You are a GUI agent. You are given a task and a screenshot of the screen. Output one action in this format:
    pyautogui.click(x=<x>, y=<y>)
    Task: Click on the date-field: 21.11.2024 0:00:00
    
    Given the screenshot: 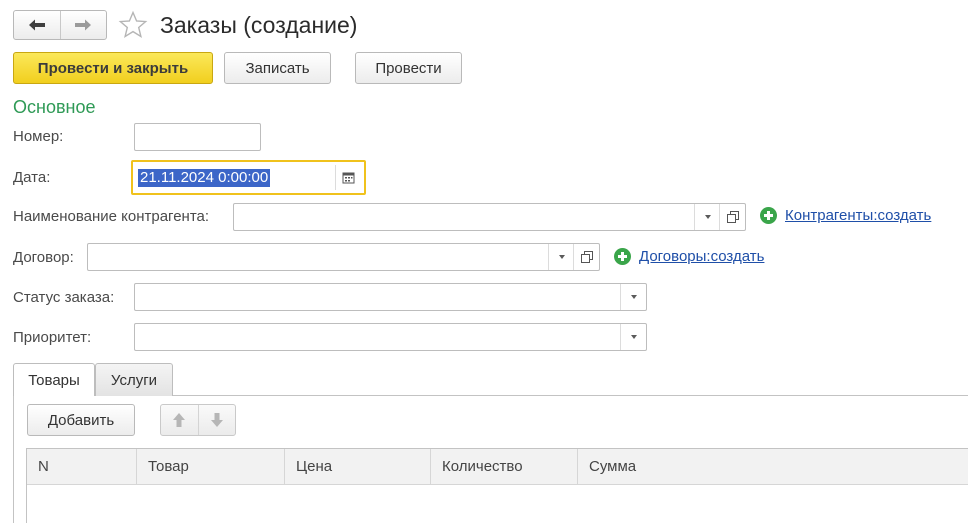 What is the action you would take?
    pyautogui.click(x=248, y=177)
    